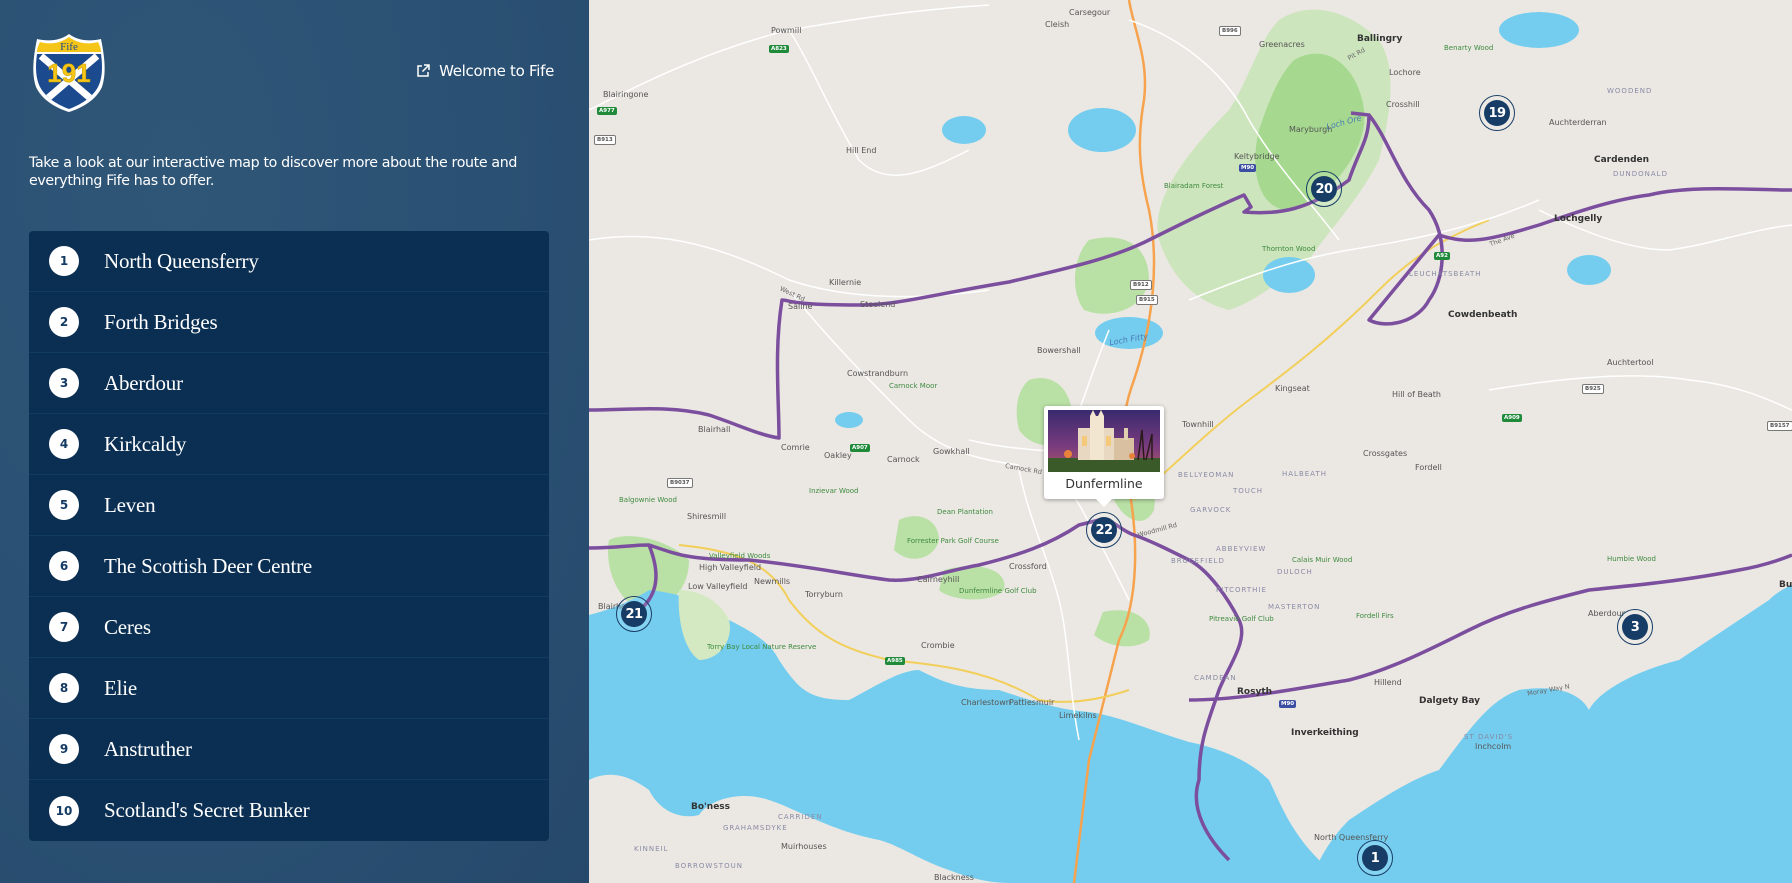 This screenshot has height=883, width=1792. Describe the element at coordinates (895, 661) in the screenshot. I see `road-shield-a985: A985` at that location.